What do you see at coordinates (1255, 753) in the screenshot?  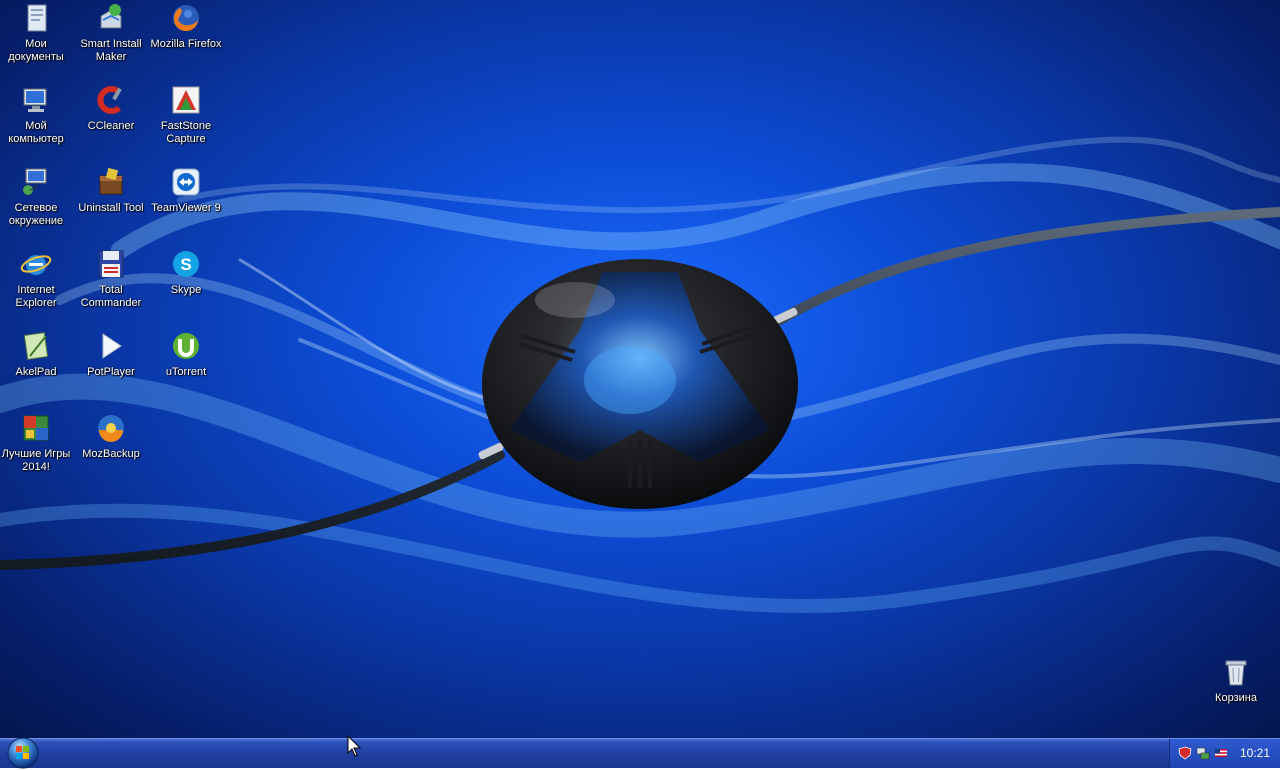 I see `clock: 10:21` at bounding box center [1255, 753].